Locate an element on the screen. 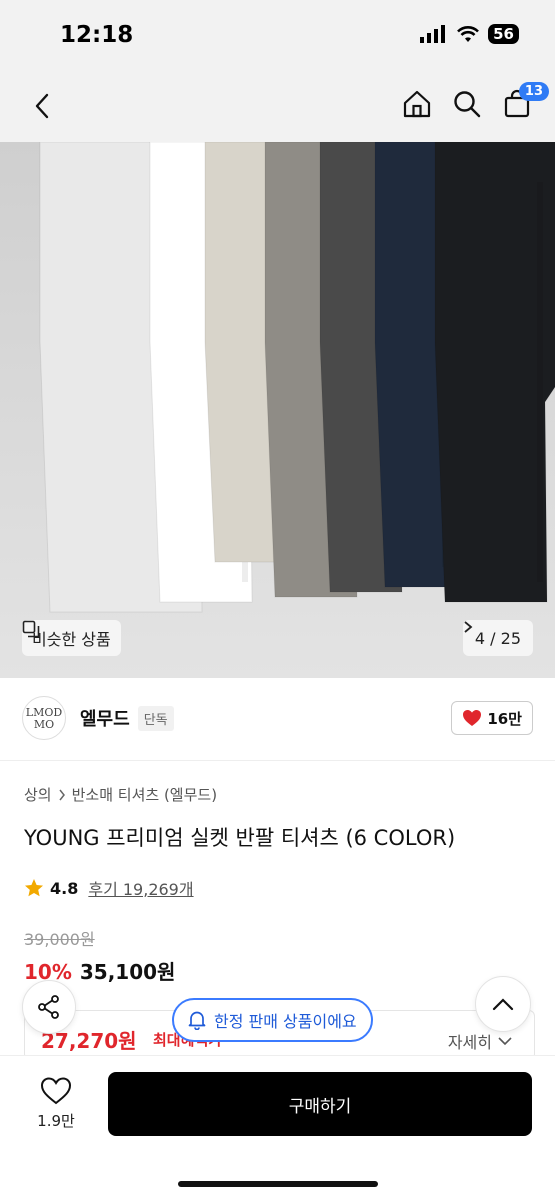 This screenshot has width=555, height=1200. star-icon is located at coordinates (34, 888).